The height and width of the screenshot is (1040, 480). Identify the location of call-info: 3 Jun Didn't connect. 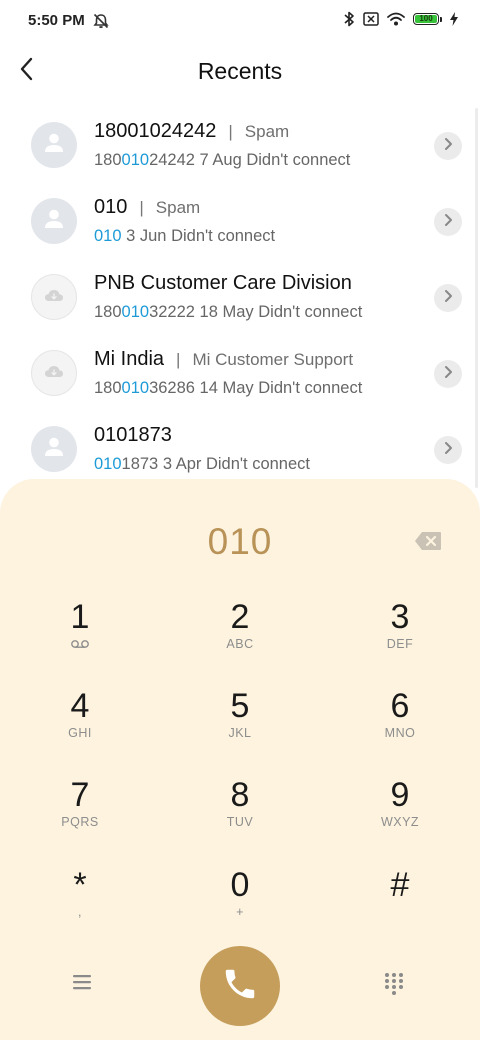
(201, 236).